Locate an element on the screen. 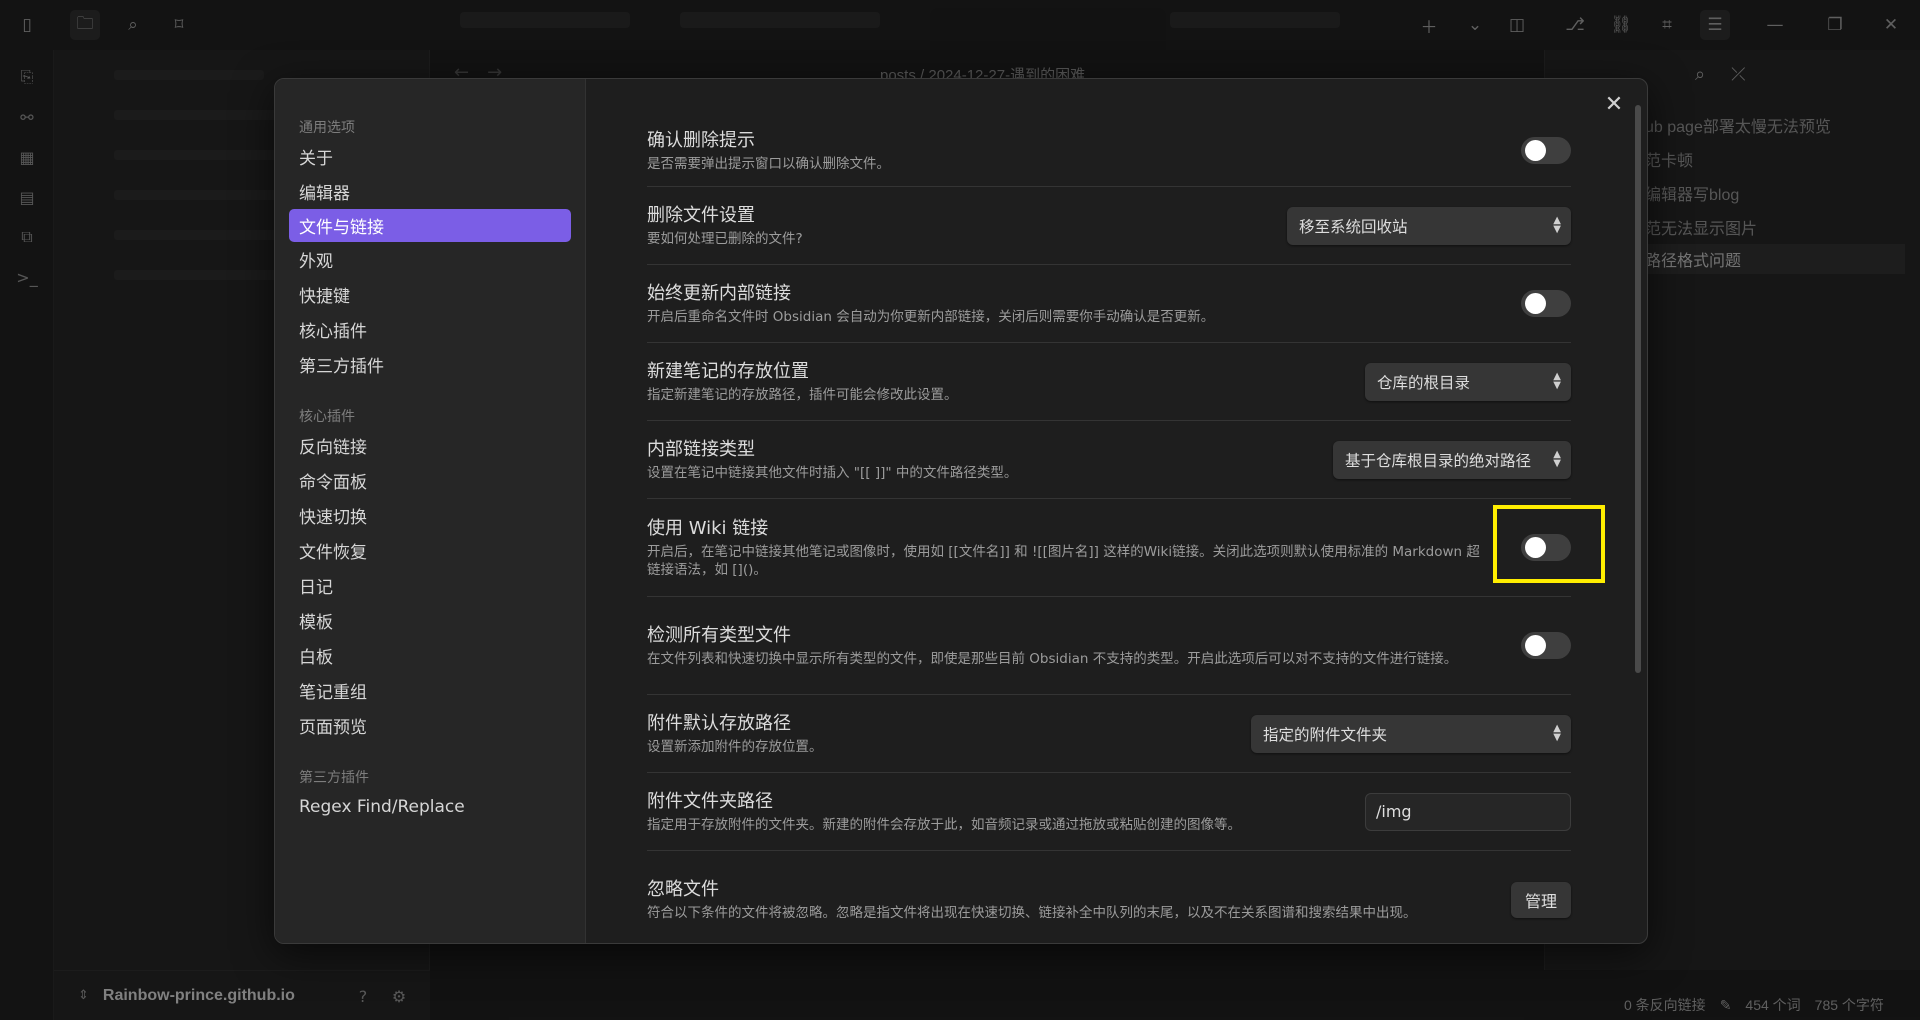 The width and height of the screenshot is (1920, 1020). link-format-select: 基于仓库根目录的绝对路径 ▲ ▼ is located at coordinates (1452, 459).